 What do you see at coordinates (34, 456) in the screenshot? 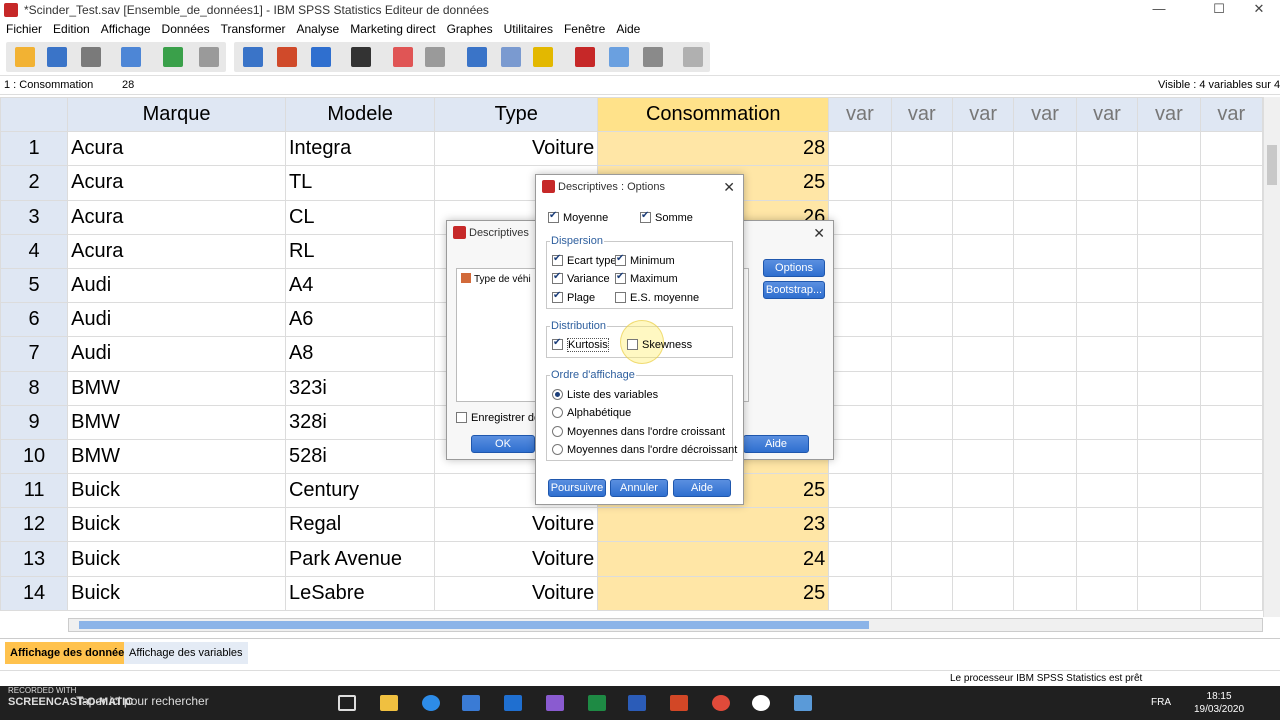
I see `row-number: 10` at bounding box center [34, 456].